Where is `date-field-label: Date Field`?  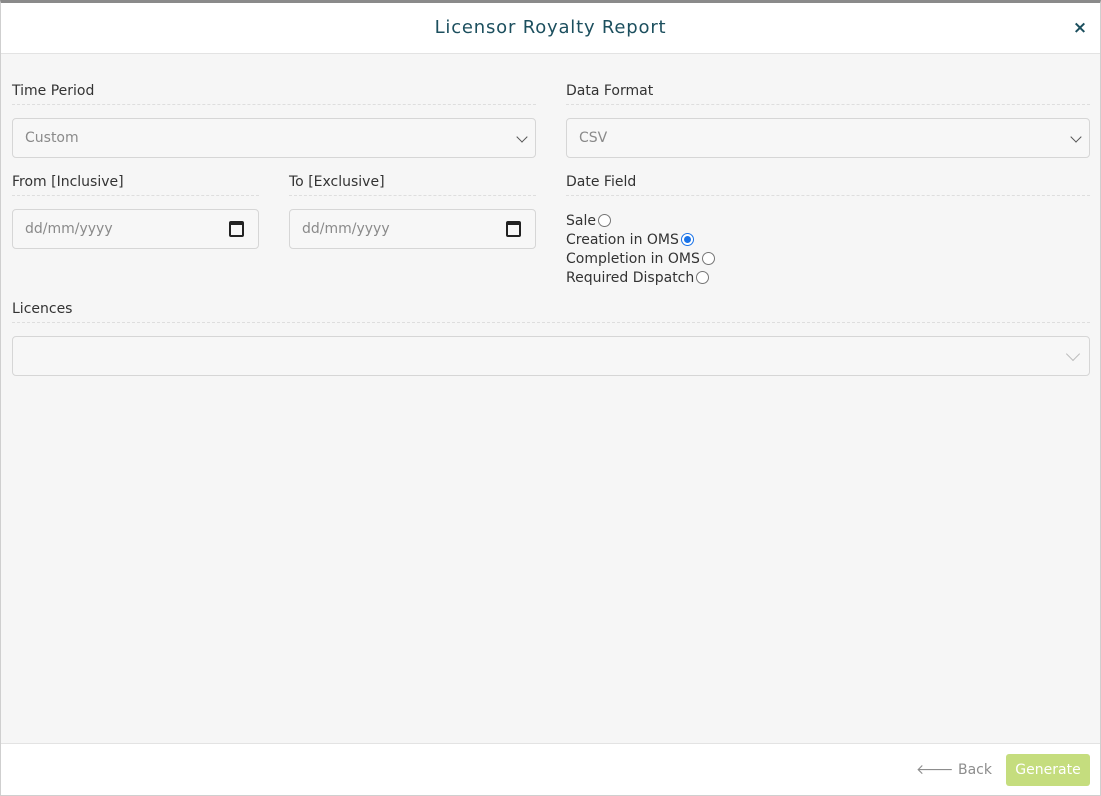 date-field-label: Date Field is located at coordinates (828, 185).